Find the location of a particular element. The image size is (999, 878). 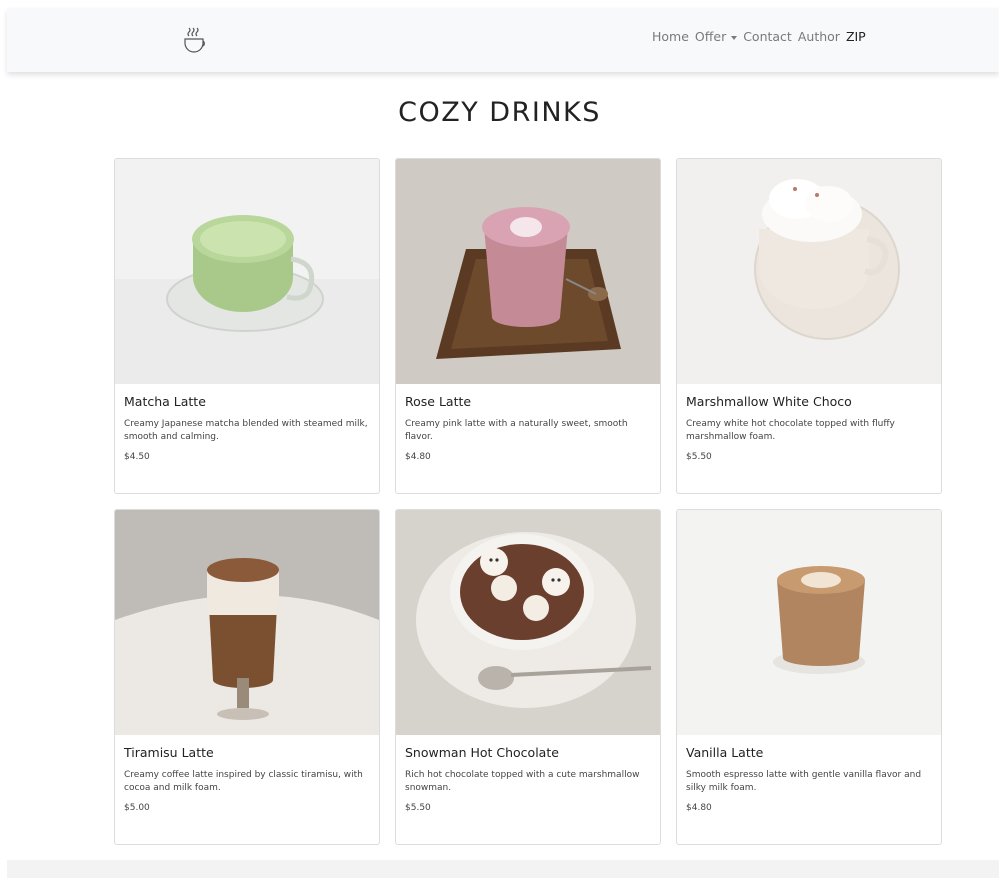

nav-contact-link: Contact is located at coordinates (767, 36).